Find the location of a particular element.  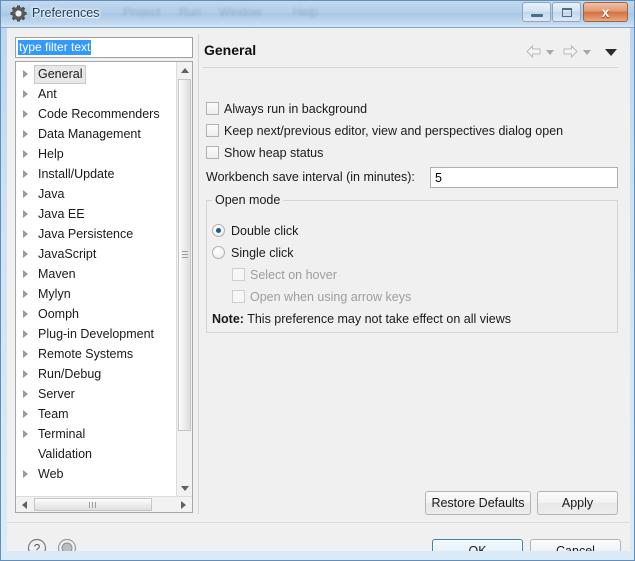

tree-item-team: Team is located at coordinates (96, 414).